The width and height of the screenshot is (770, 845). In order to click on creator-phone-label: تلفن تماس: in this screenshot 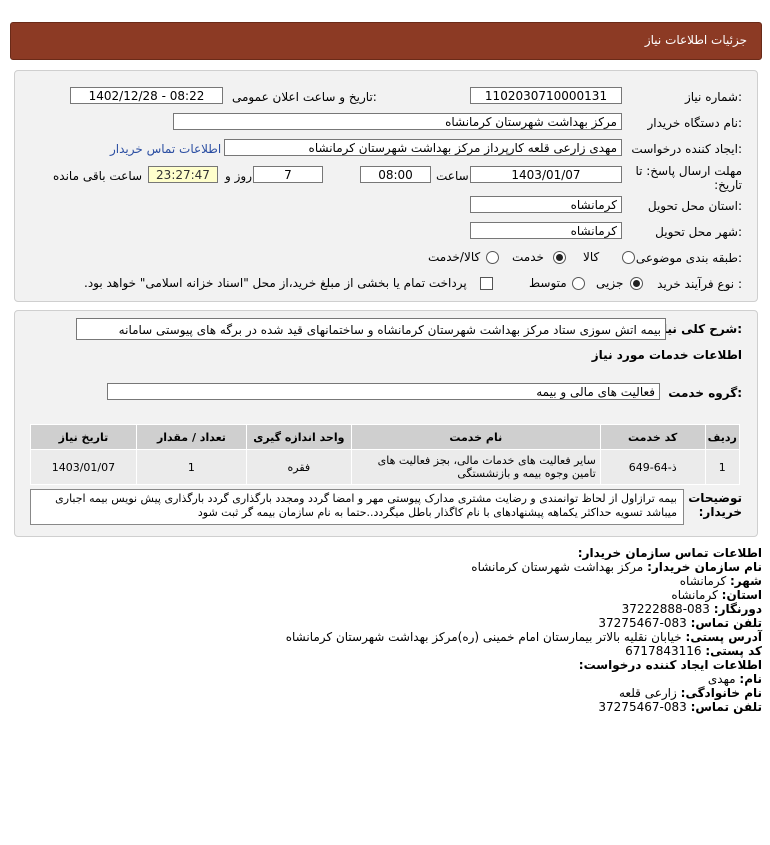, I will do `click(726, 707)`.